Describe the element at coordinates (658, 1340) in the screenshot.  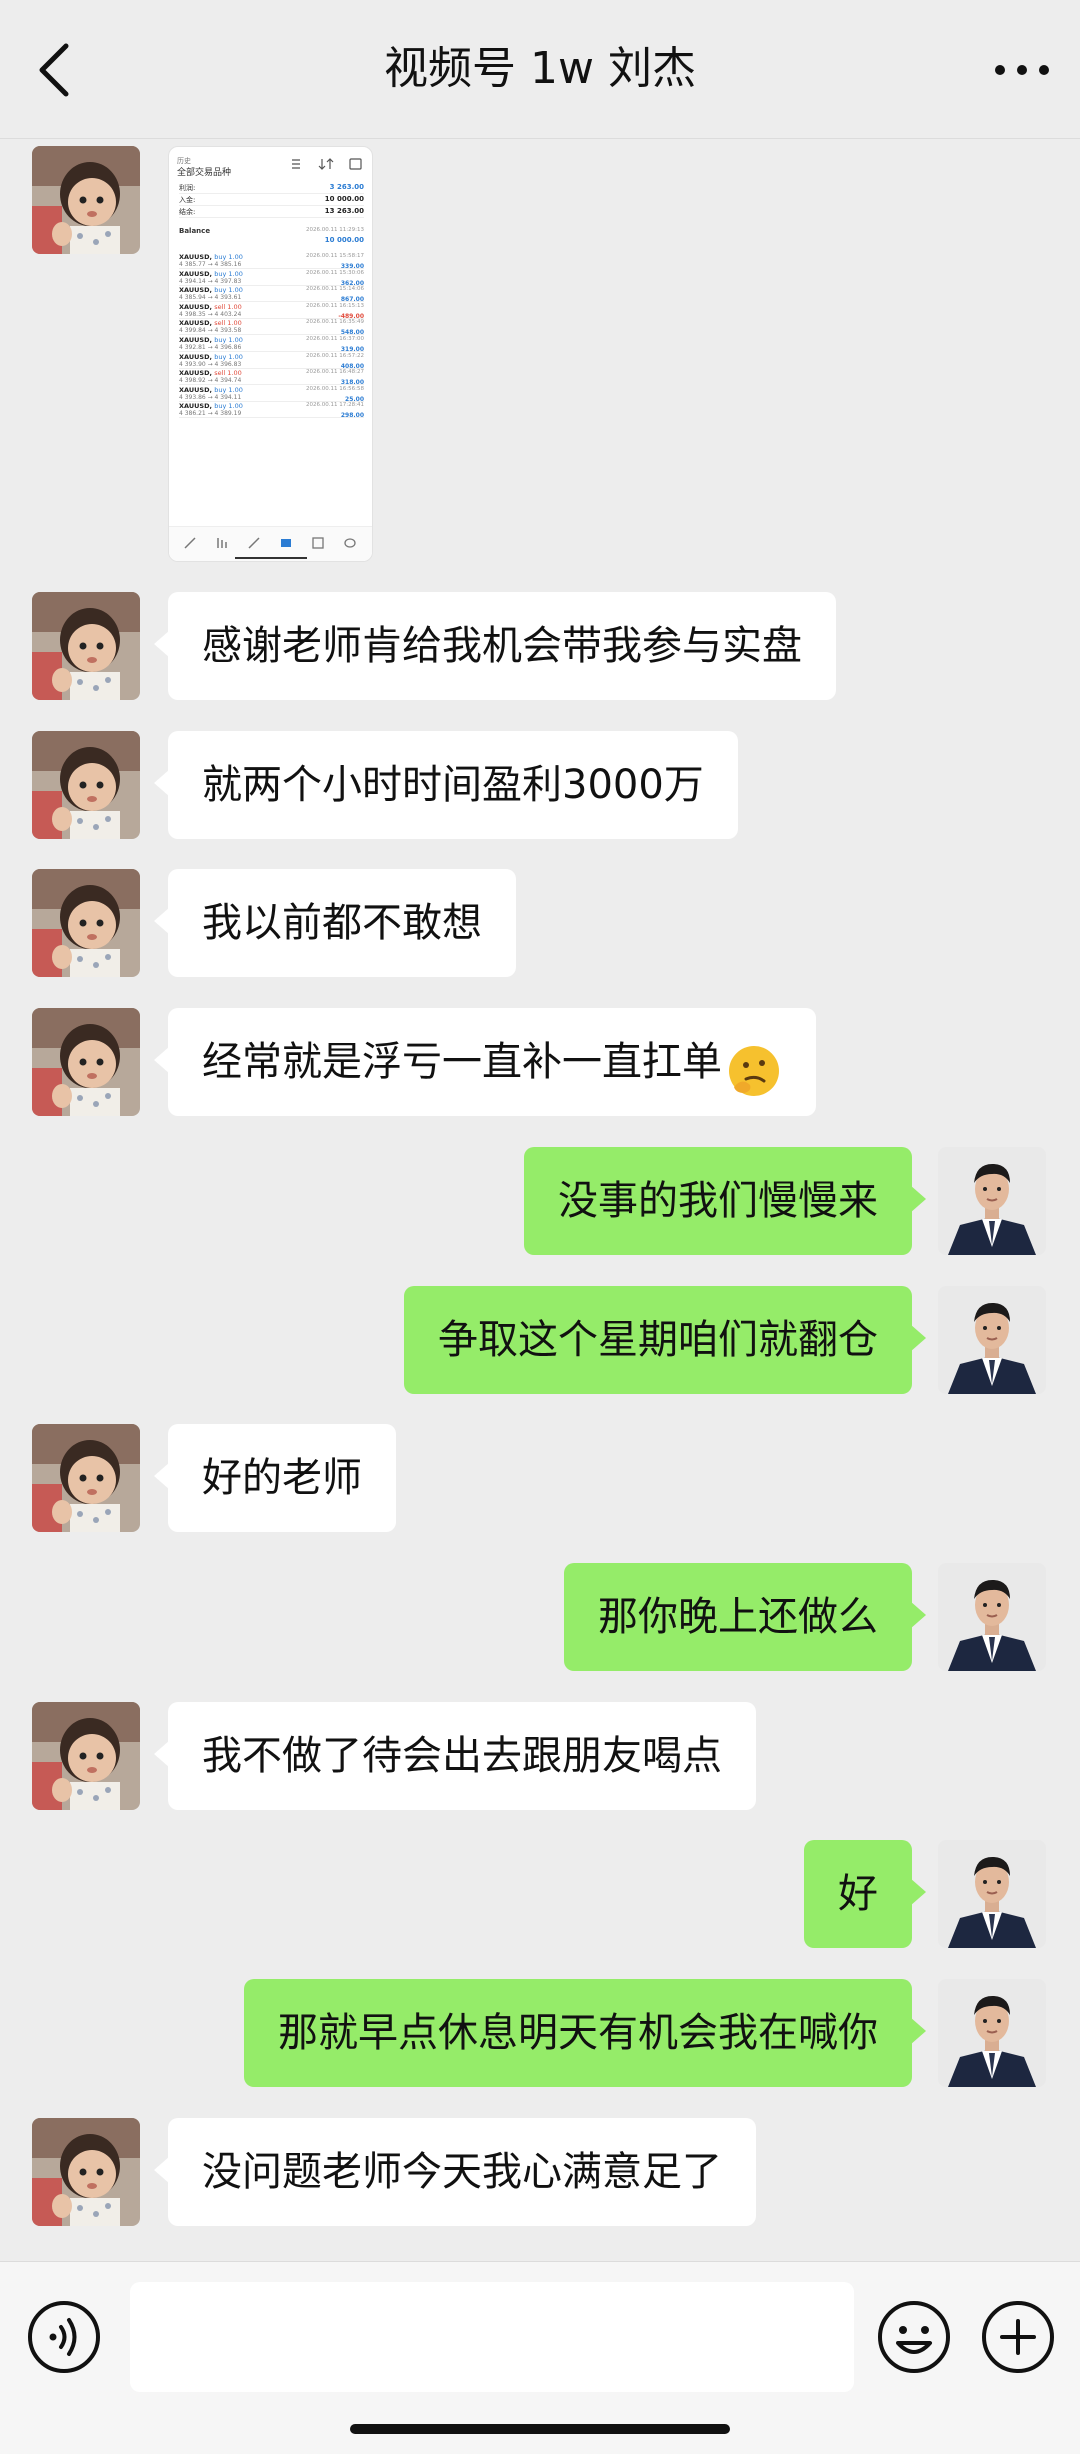
I see `message-text: 争取这个星期咱们就翻仓` at that location.